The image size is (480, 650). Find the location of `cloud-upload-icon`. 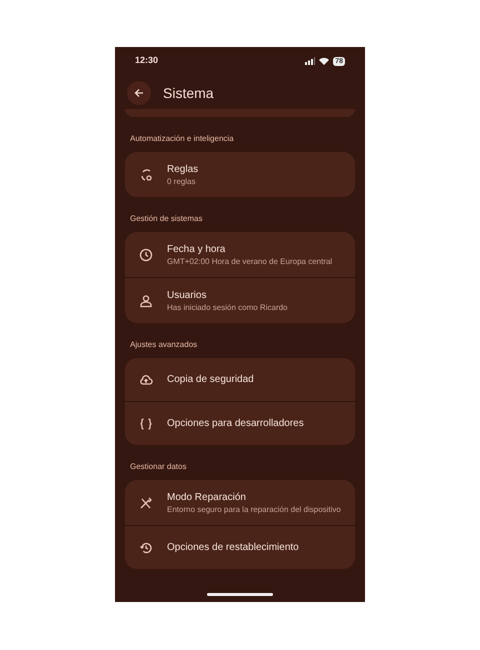

cloud-upload-icon is located at coordinates (146, 379).